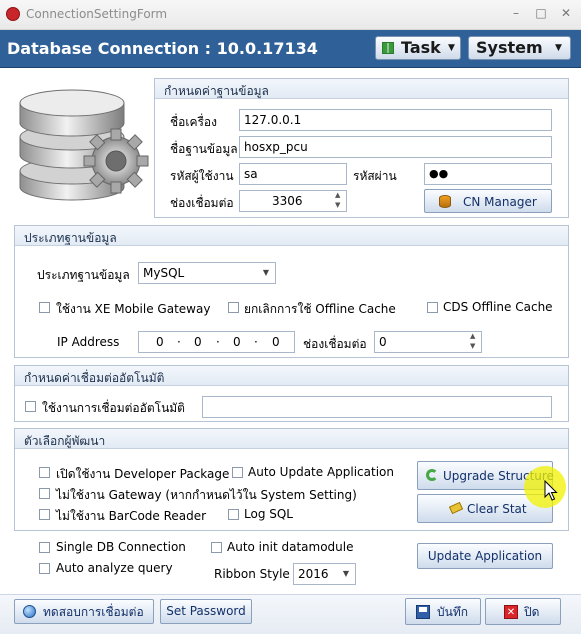 The height and width of the screenshot is (634, 581). I want to click on maximize-button: □, so click(541, 13).